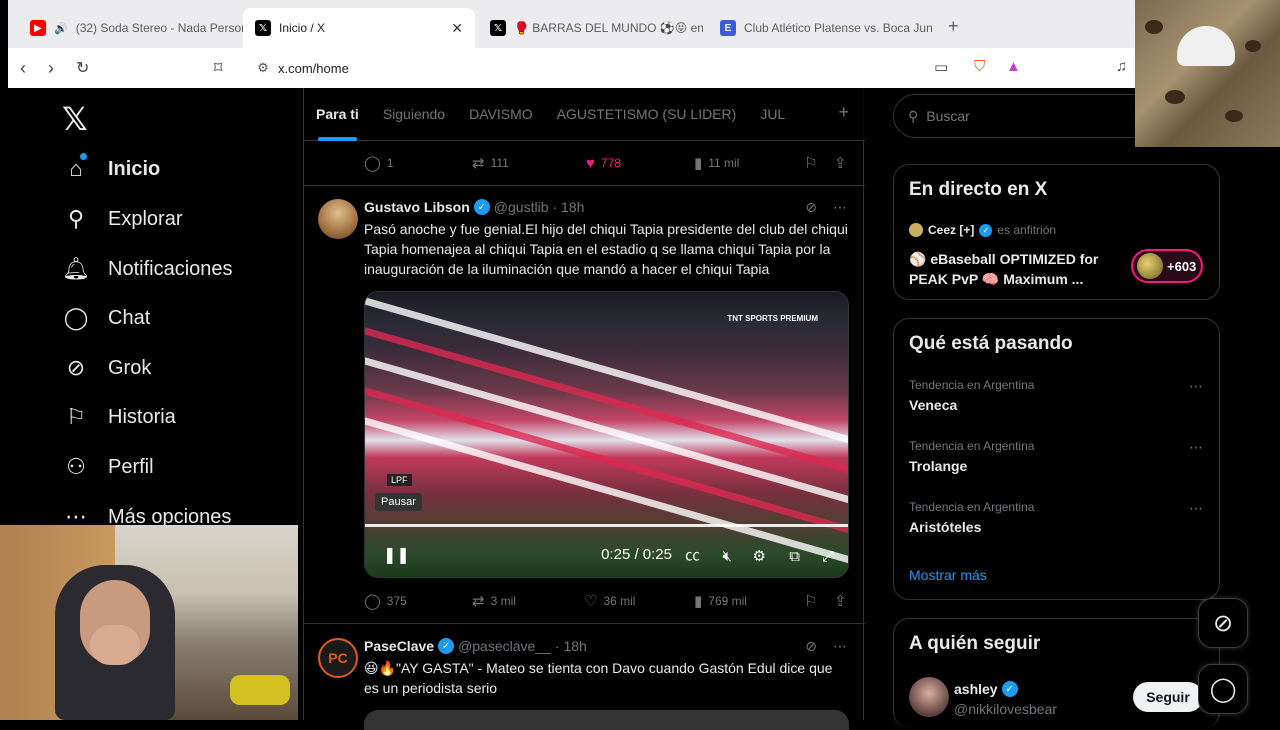  Describe the element at coordinates (398, 502) in the screenshot. I see `pause-tooltip: Pausar` at that location.